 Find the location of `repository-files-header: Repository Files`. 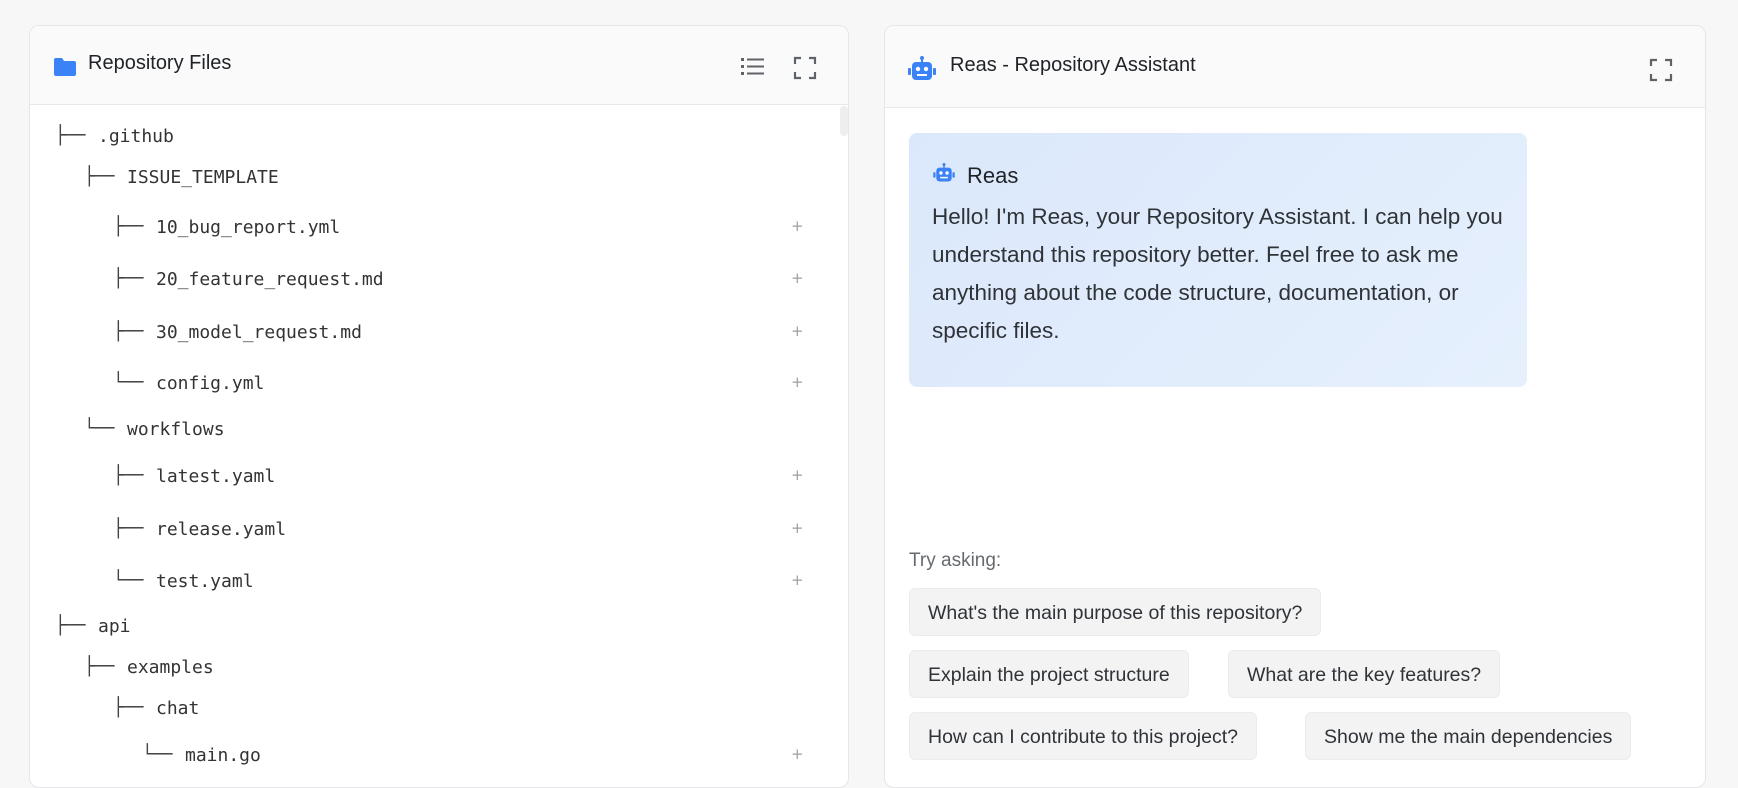

repository-files-header: Repository Files is located at coordinates (439, 65).